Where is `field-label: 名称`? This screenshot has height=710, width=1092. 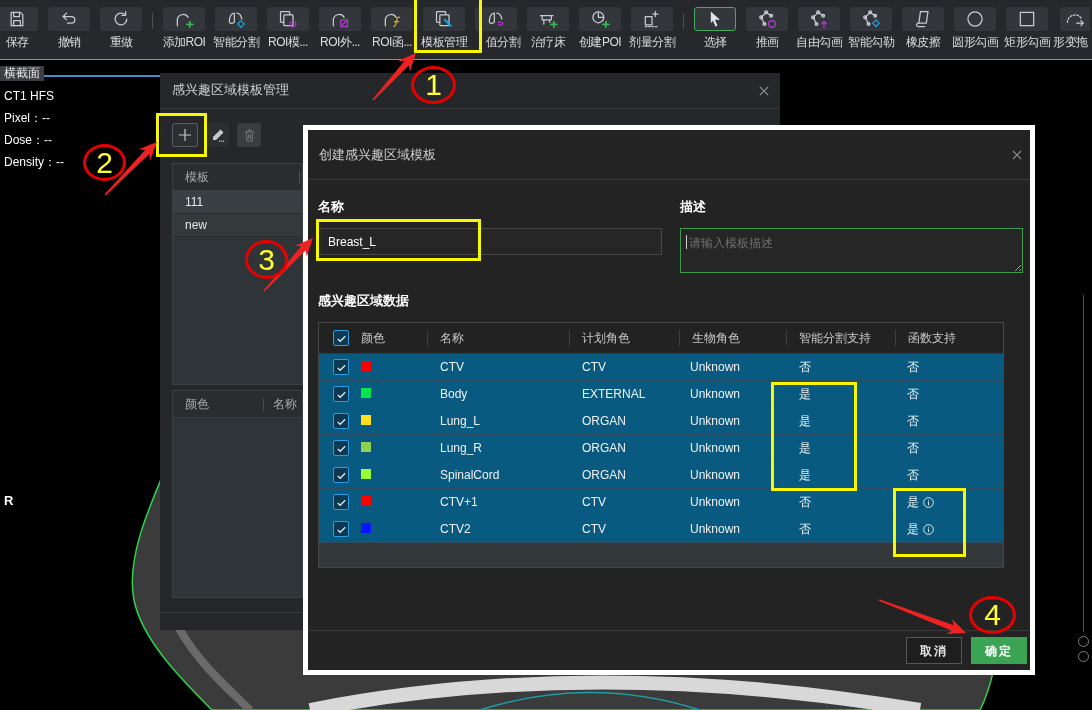
field-label: 名称 is located at coordinates (331, 207).